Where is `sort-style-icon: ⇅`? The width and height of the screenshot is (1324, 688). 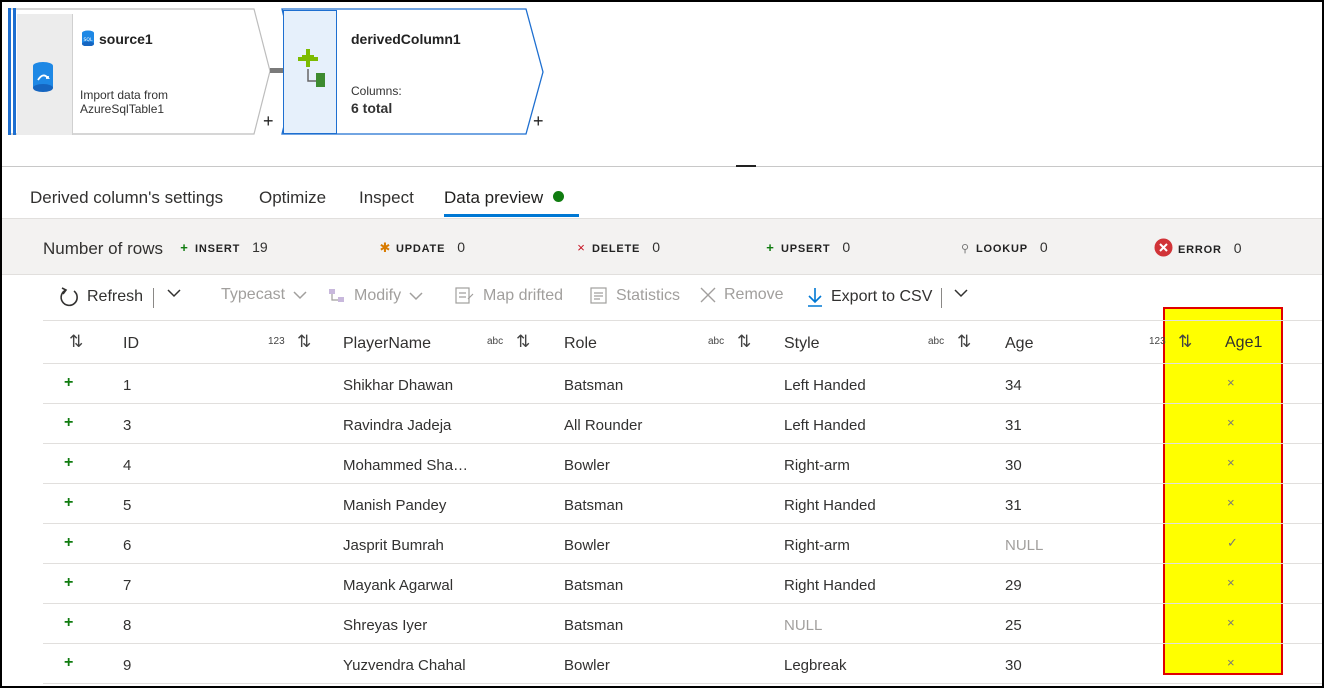 sort-style-icon: ⇅ is located at coordinates (964, 342).